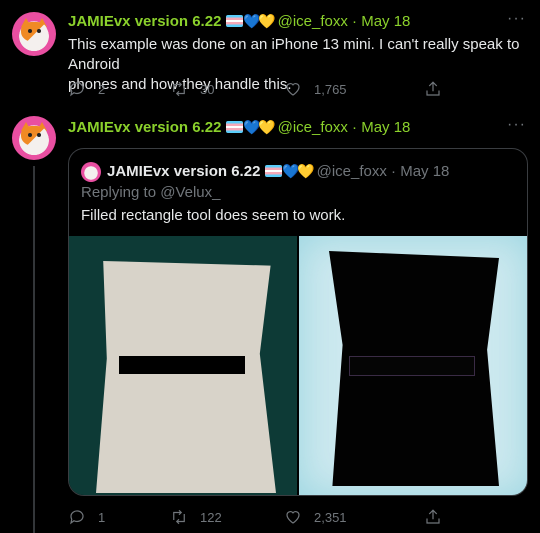  Describe the element at coordinates (354, 517) in the screenshot. I see `like-button: 2,351` at that location.